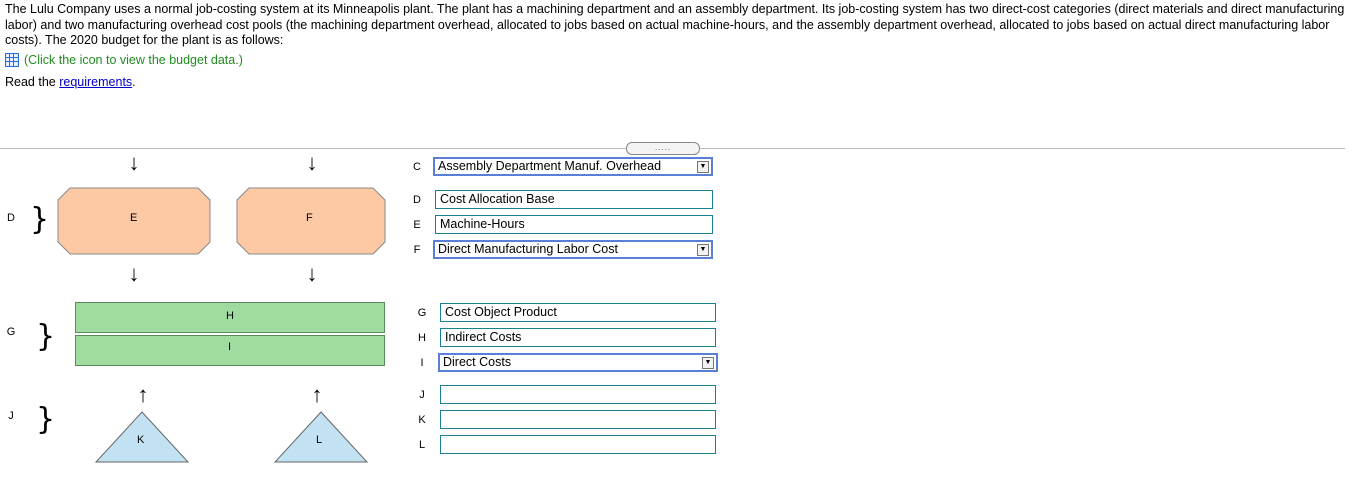  What do you see at coordinates (32, 82) in the screenshot?
I see `read-prefix: Read the` at bounding box center [32, 82].